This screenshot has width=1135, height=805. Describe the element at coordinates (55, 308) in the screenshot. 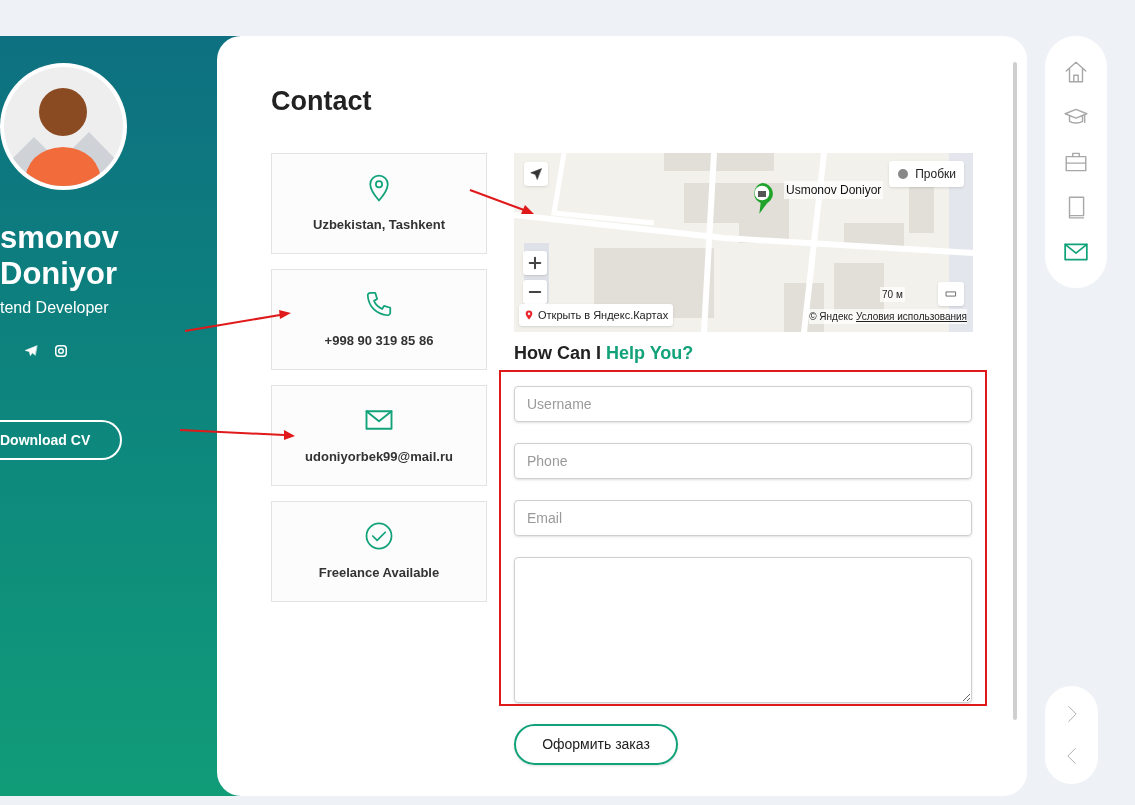

I see `profile-role: tend Developer` at that location.